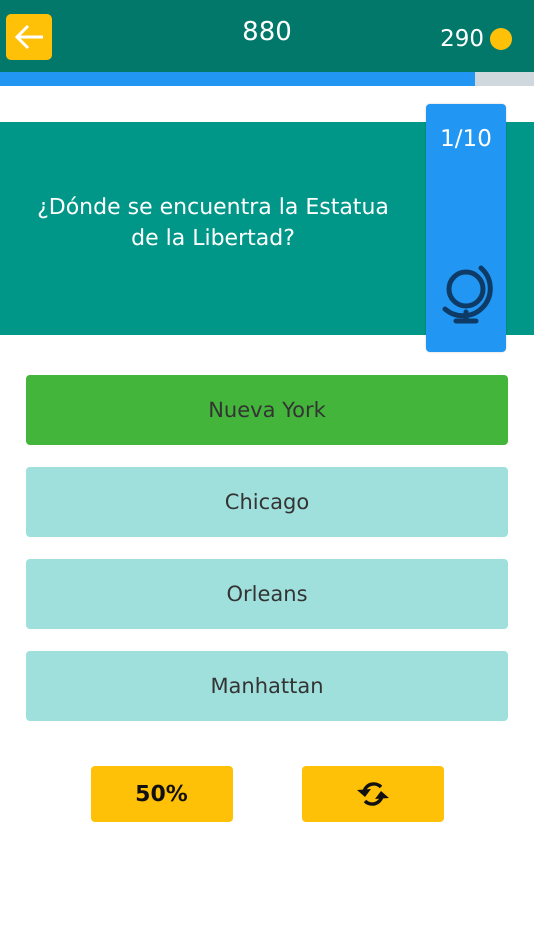 The width and height of the screenshot is (534, 950). What do you see at coordinates (267, 594) in the screenshot?
I see `answer-button: Orleans` at bounding box center [267, 594].